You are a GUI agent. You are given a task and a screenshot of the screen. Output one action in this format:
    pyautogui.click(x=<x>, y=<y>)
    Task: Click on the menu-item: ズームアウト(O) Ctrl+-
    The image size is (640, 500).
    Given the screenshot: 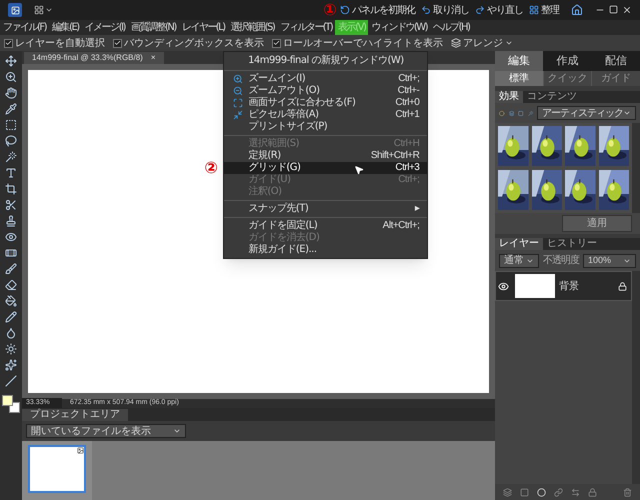 What is the action you would take?
    pyautogui.click(x=326, y=91)
    